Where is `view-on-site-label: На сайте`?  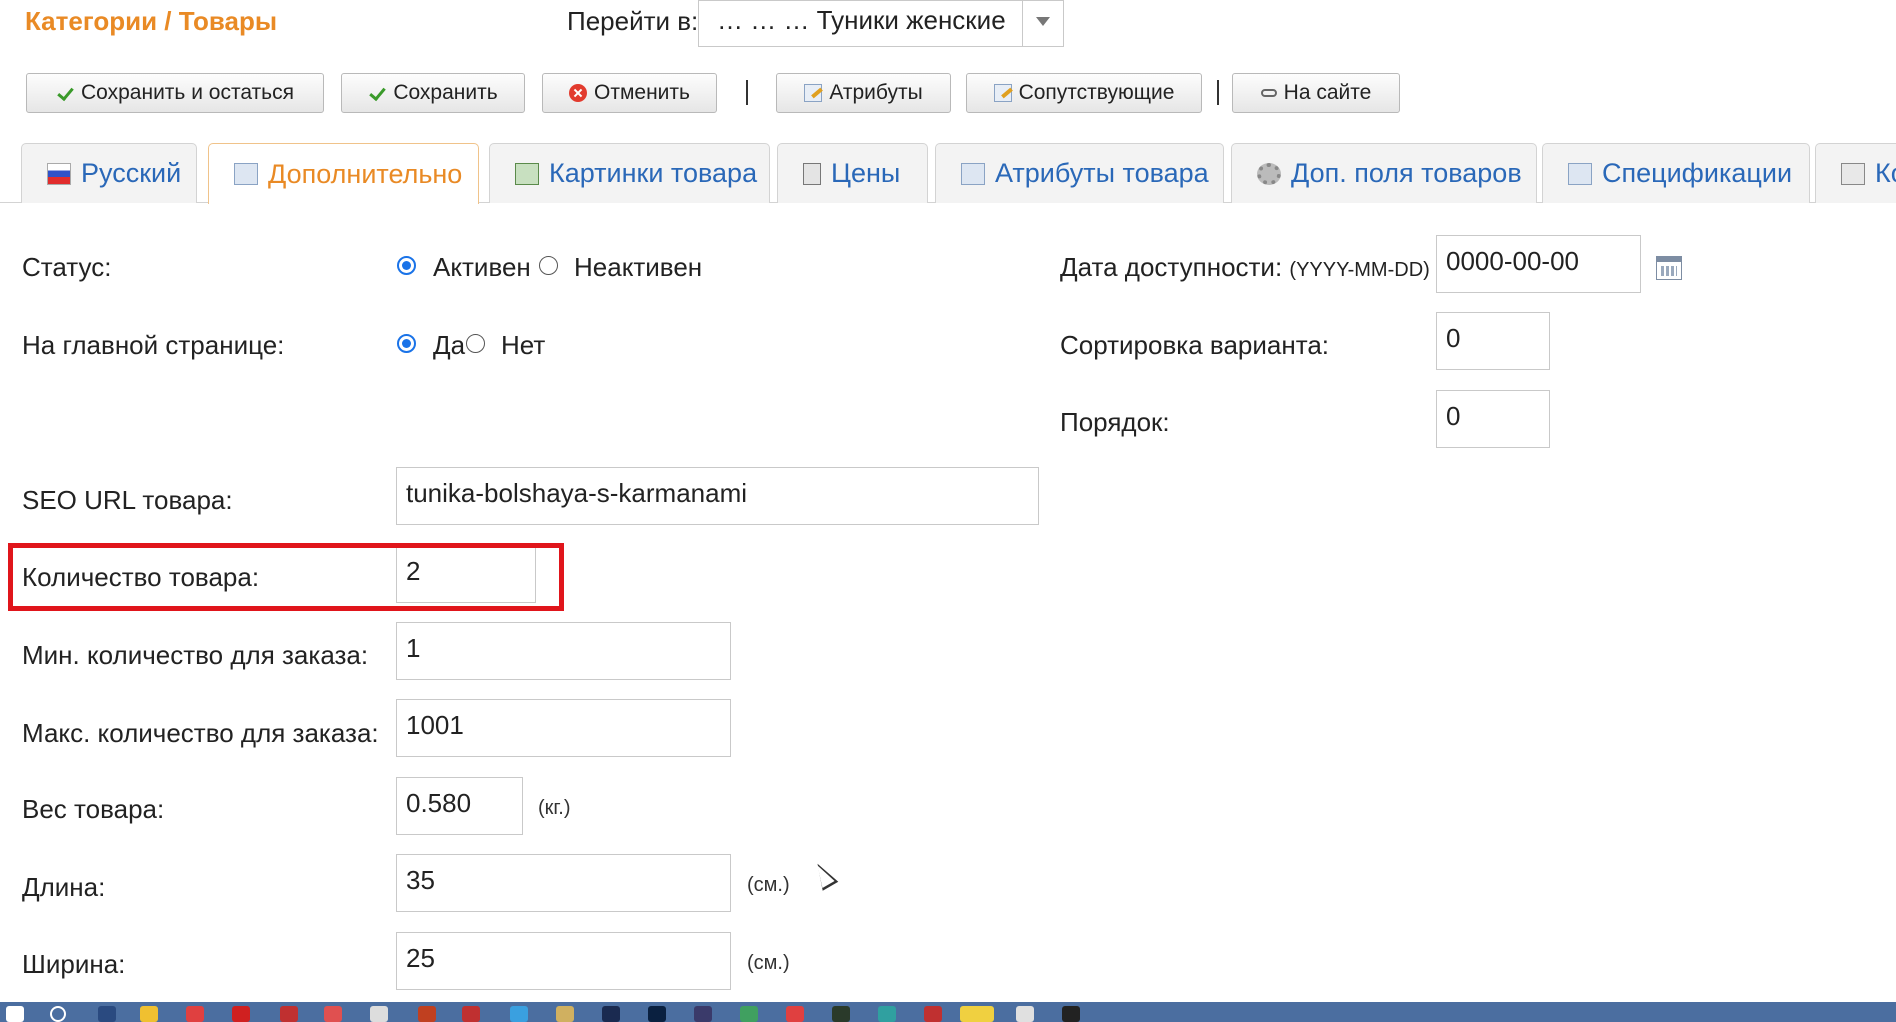
view-on-site-label: На сайте is located at coordinates (1327, 92).